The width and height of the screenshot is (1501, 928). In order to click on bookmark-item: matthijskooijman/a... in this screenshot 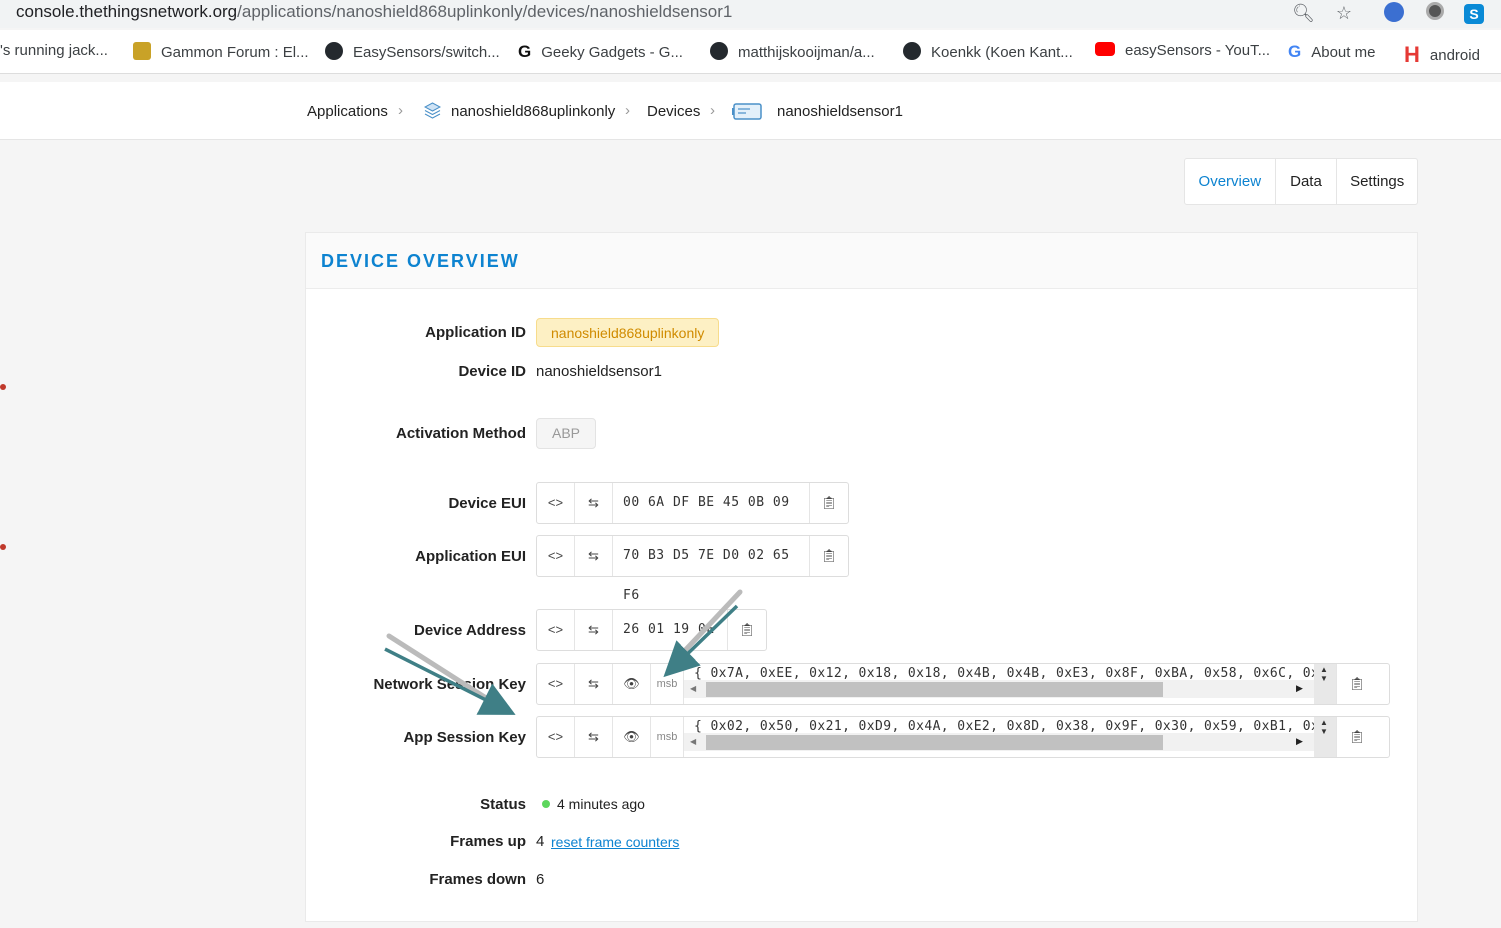, I will do `click(792, 51)`.